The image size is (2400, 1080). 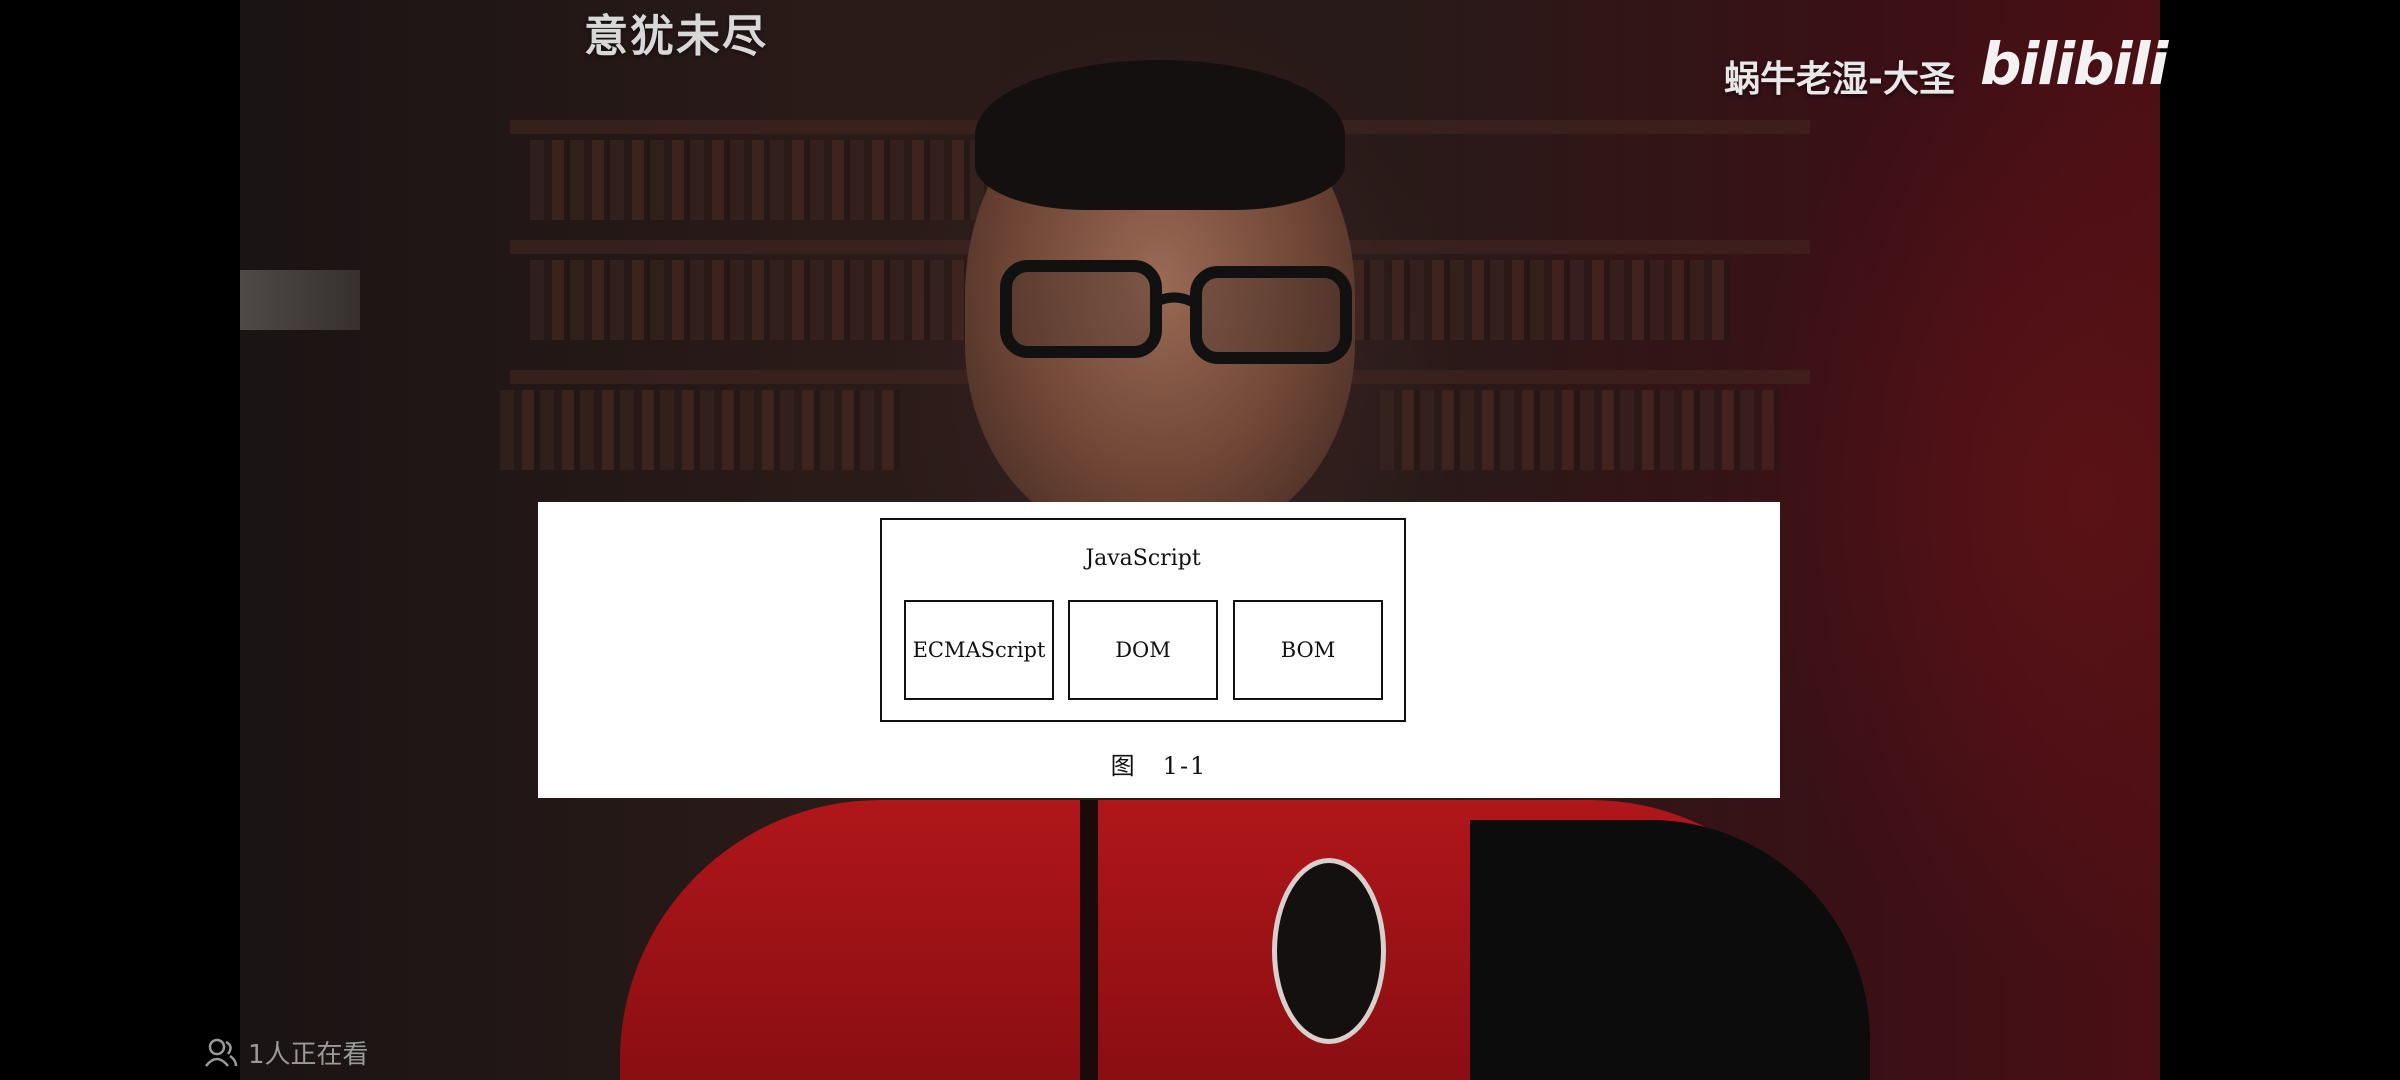 What do you see at coordinates (221, 1052) in the screenshot?
I see `people-icon` at bounding box center [221, 1052].